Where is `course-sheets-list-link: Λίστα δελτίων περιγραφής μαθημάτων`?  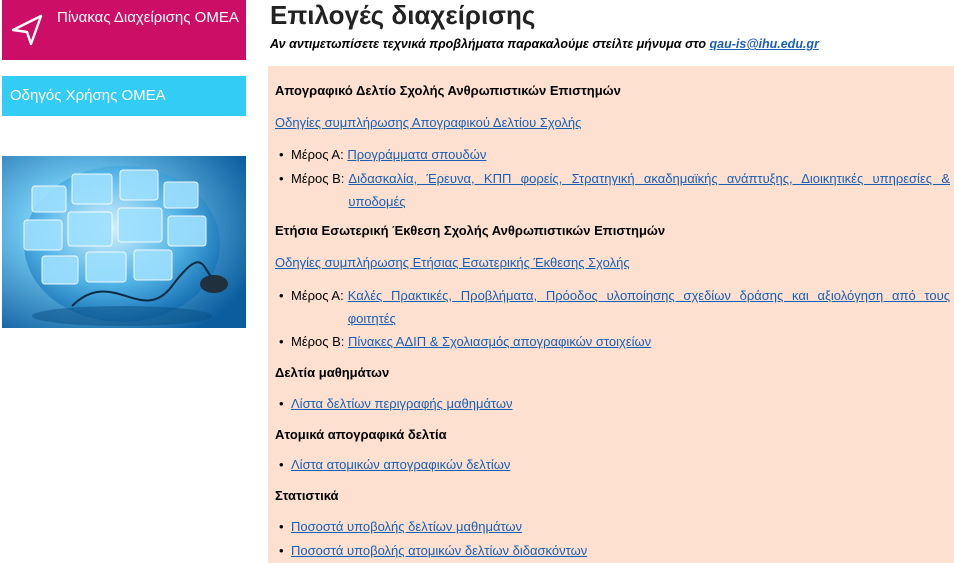 course-sheets-list-link: Λίστα δελτίων περιγραφής μαθημάτων is located at coordinates (402, 403).